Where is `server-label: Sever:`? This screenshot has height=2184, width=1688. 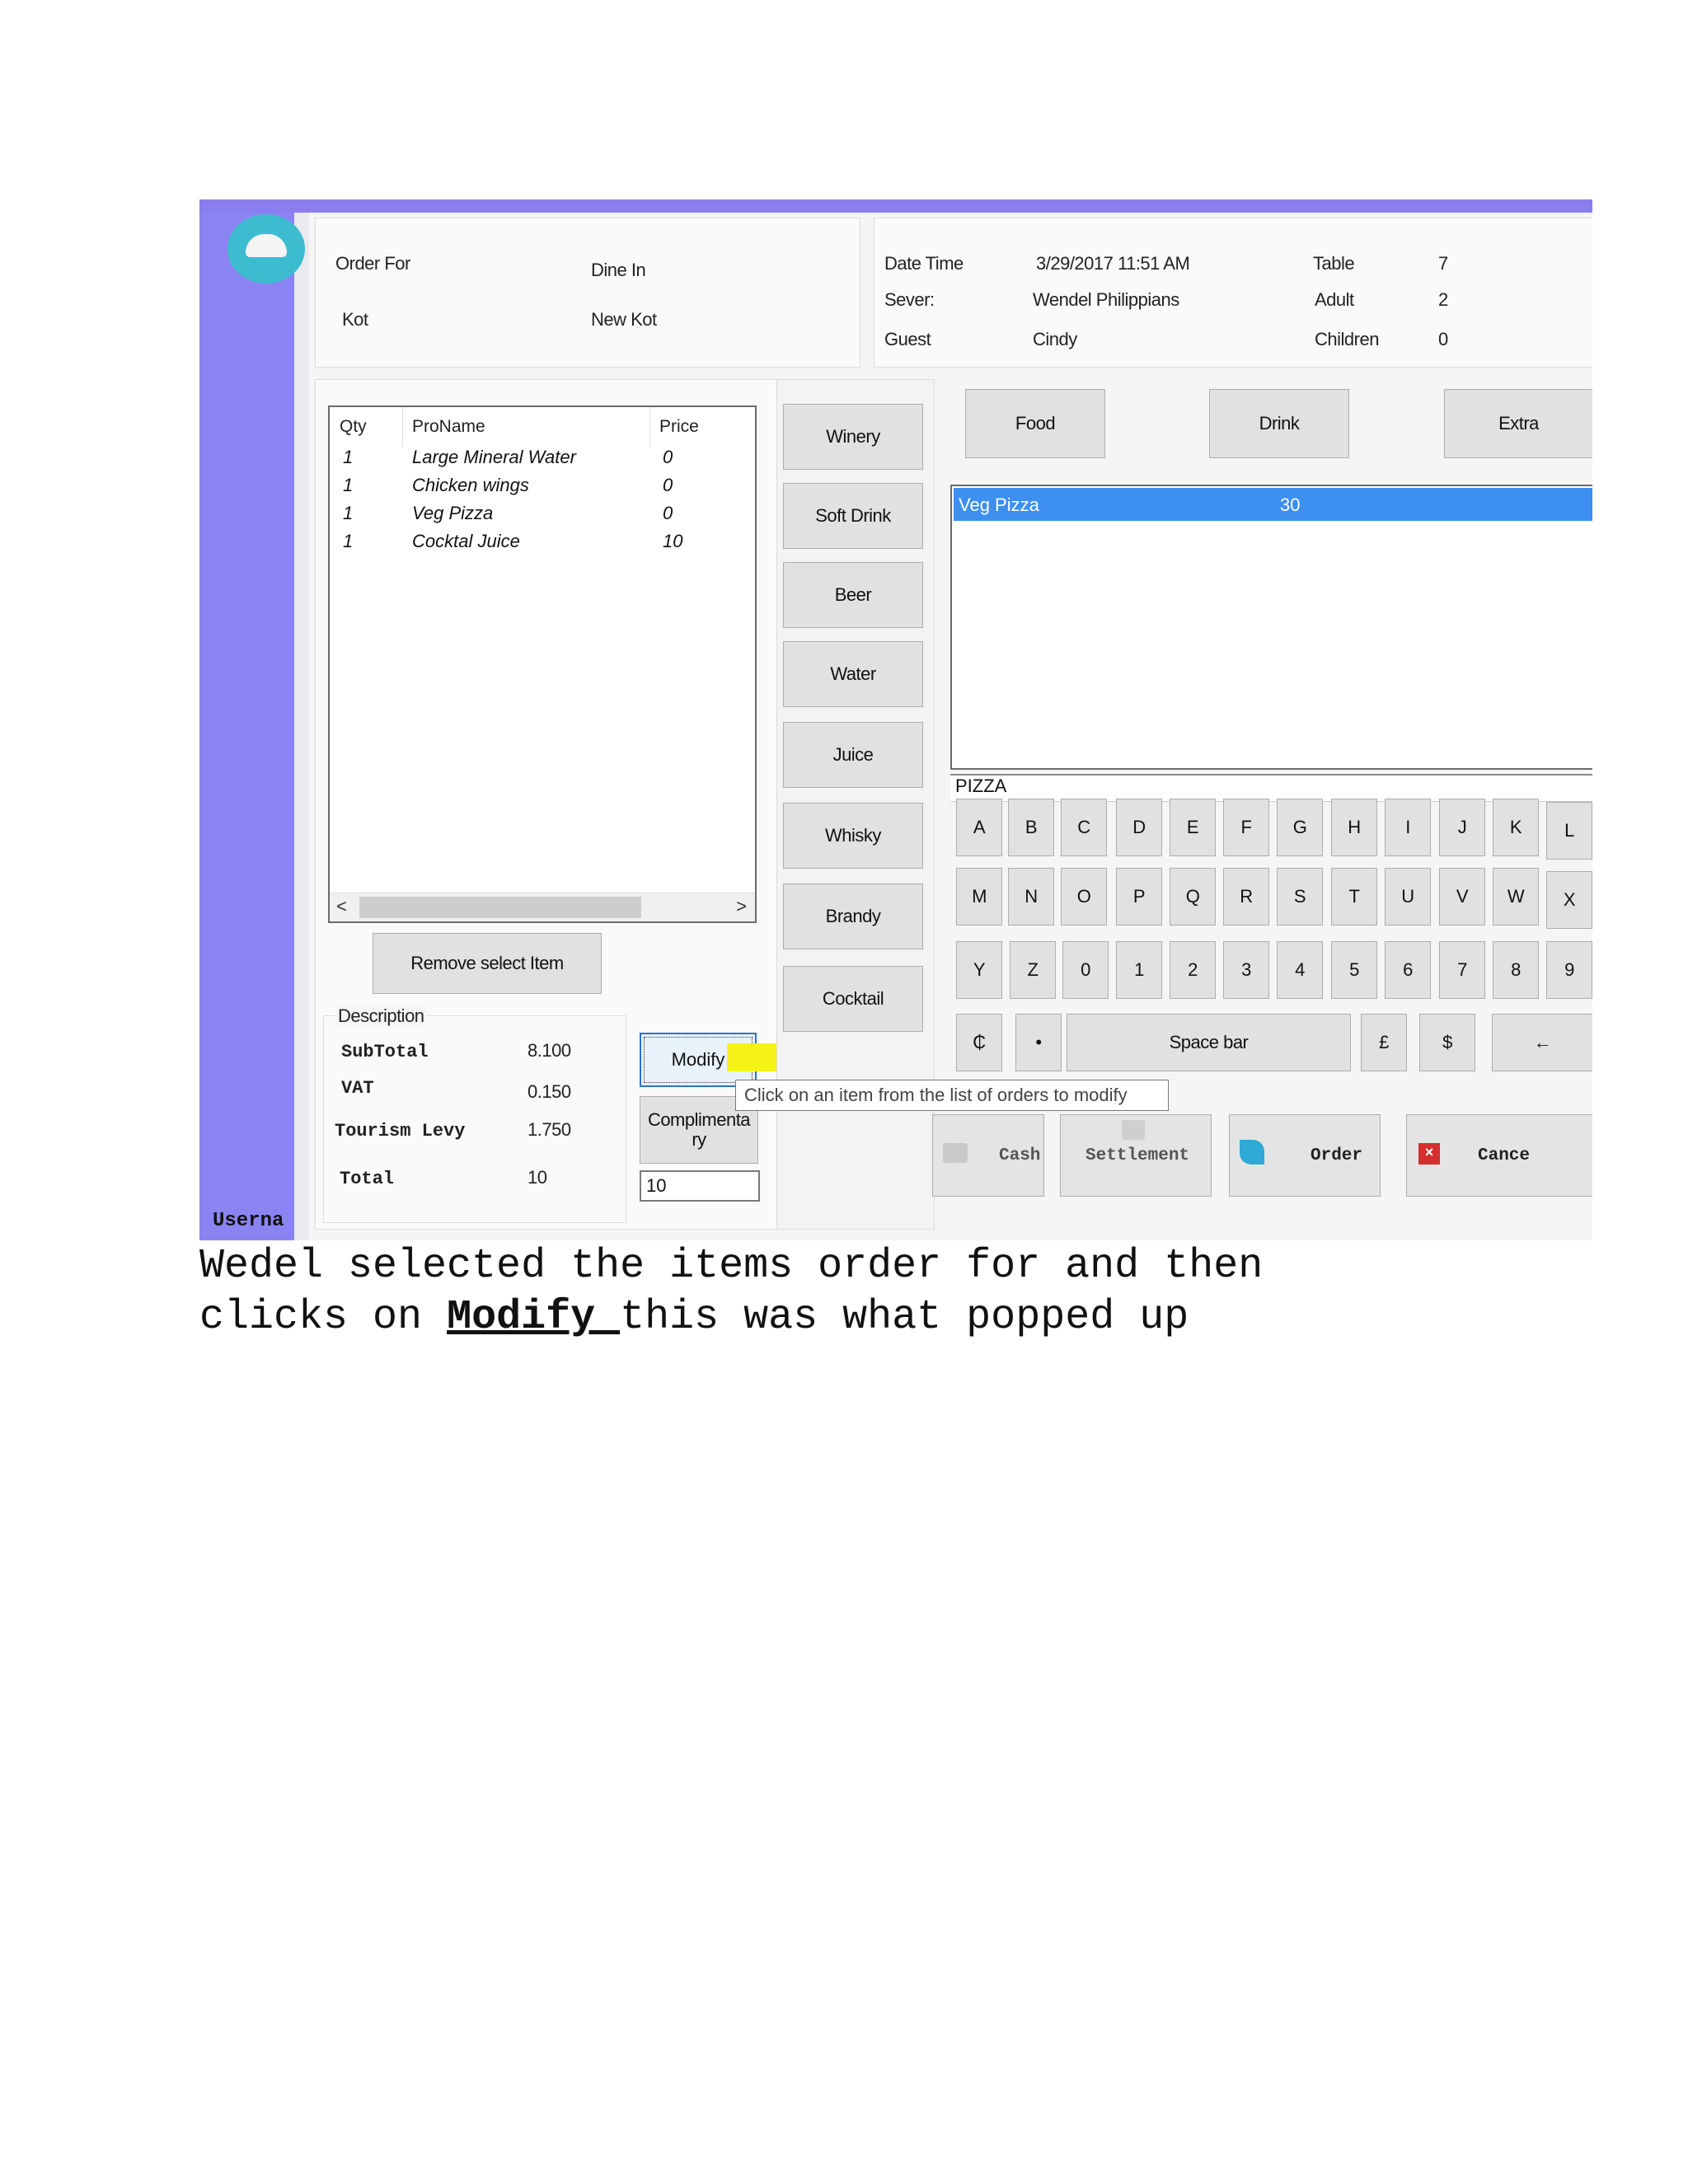 server-label: Sever: is located at coordinates (910, 299).